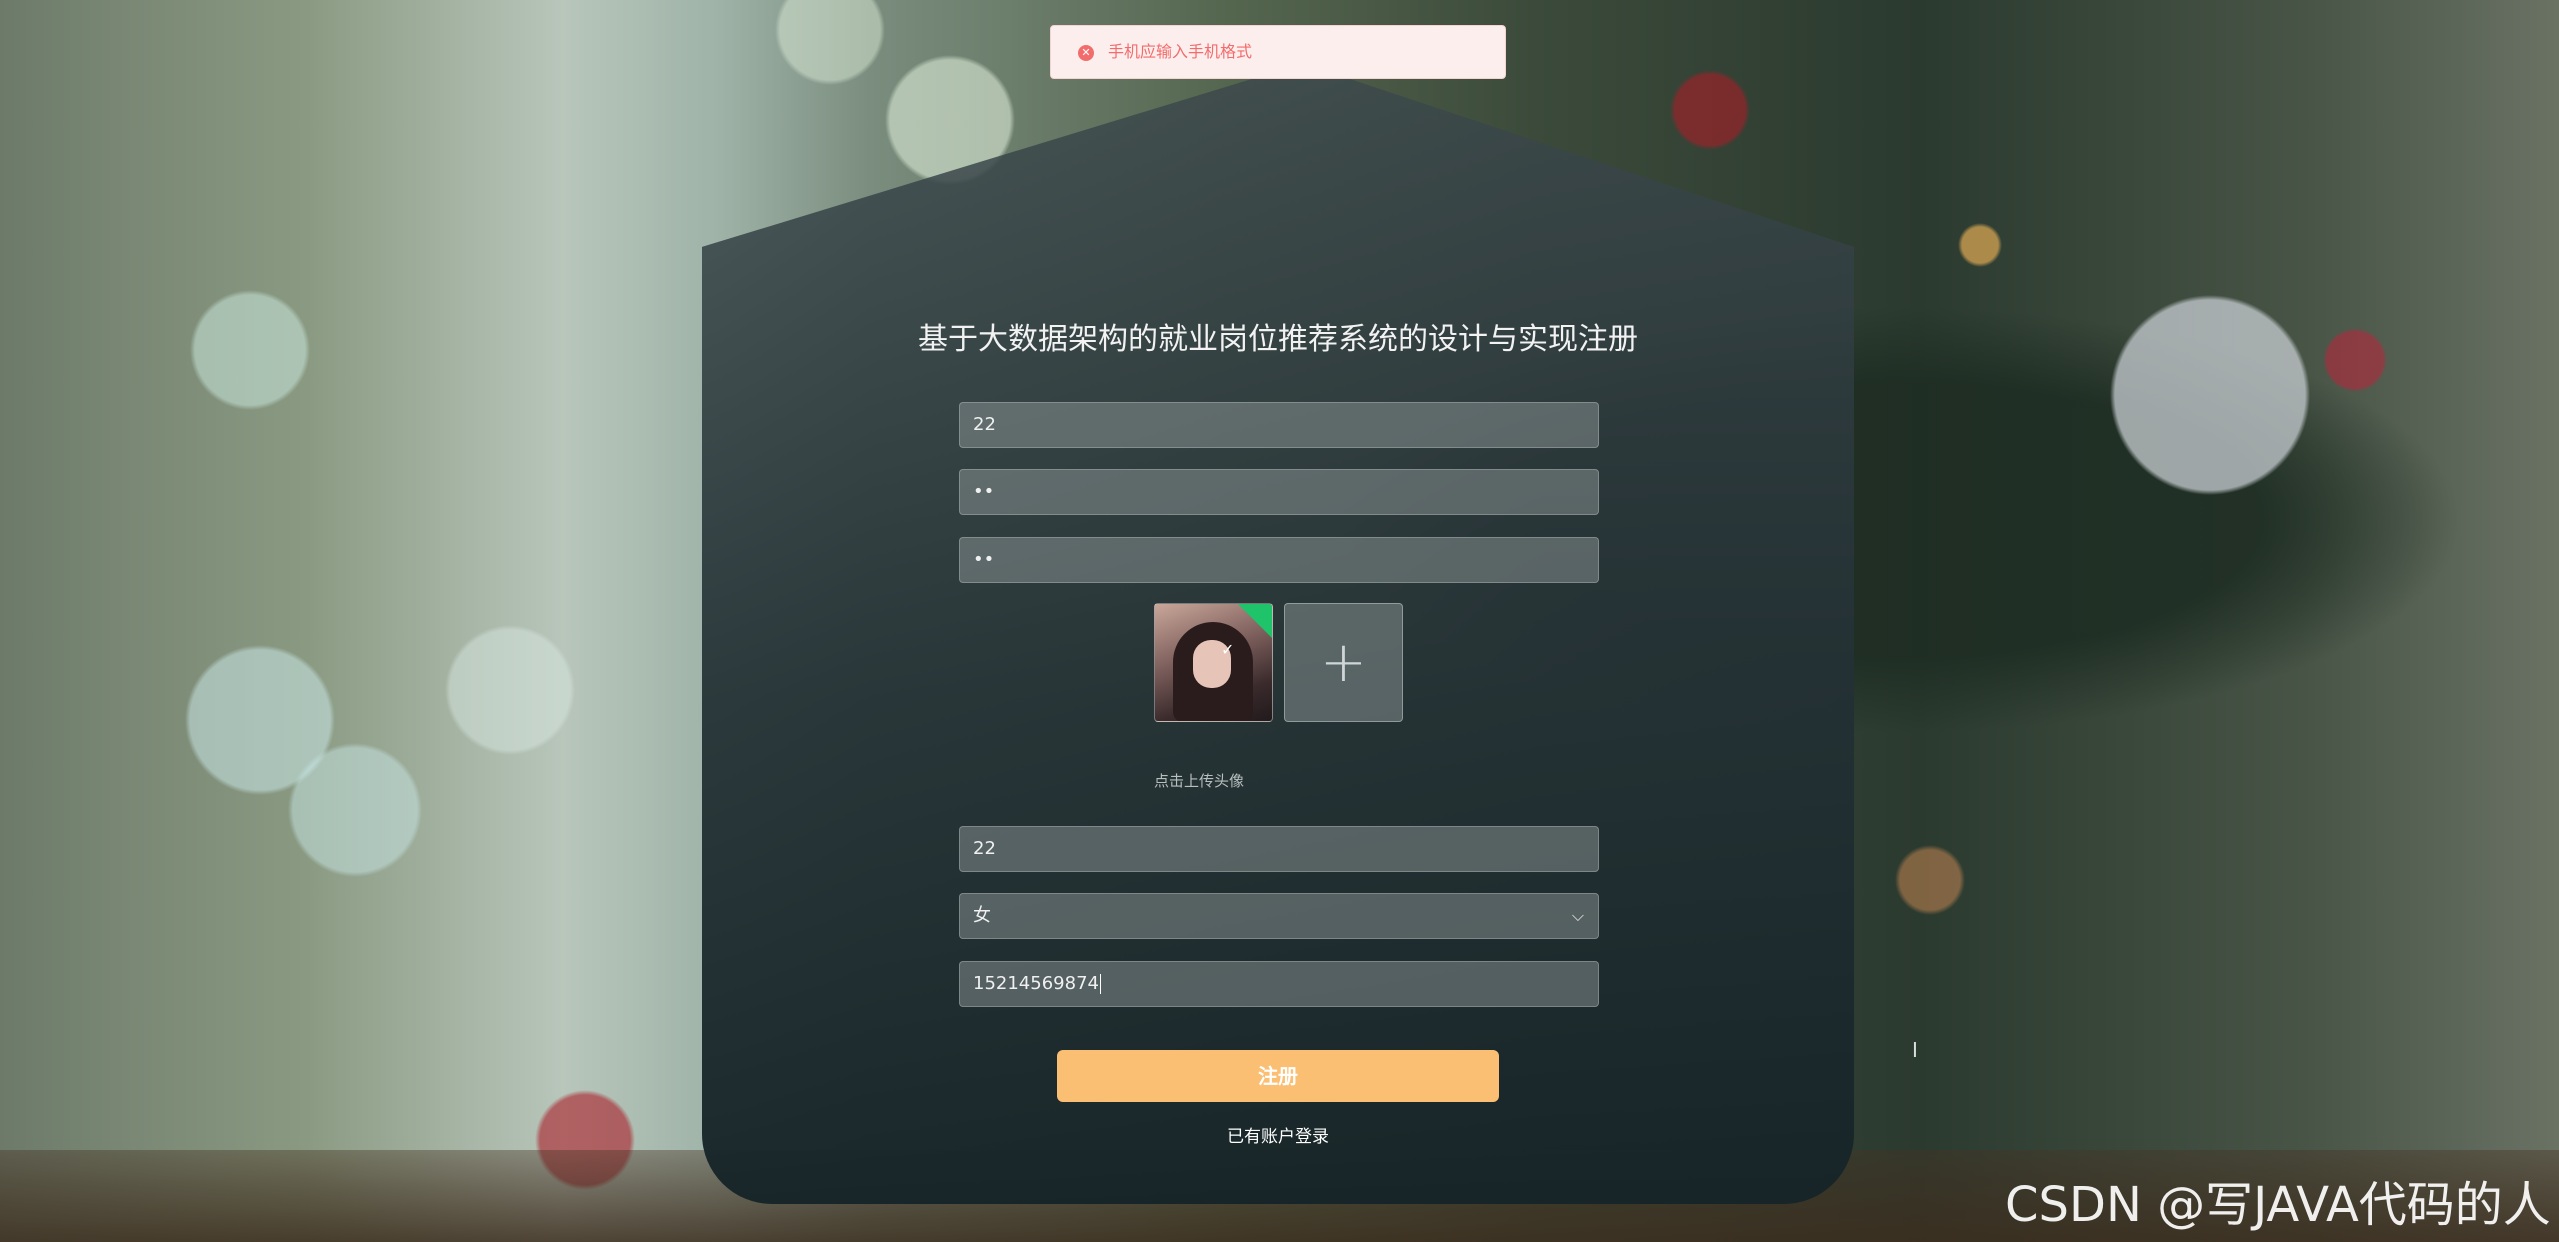  What do you see at coordinates (1278, 339) in the screenshot?
I see `page-title: 基于大数据架构的就业岗位推荐系统的设计与实现注册` at bounding box center [1278, 339].